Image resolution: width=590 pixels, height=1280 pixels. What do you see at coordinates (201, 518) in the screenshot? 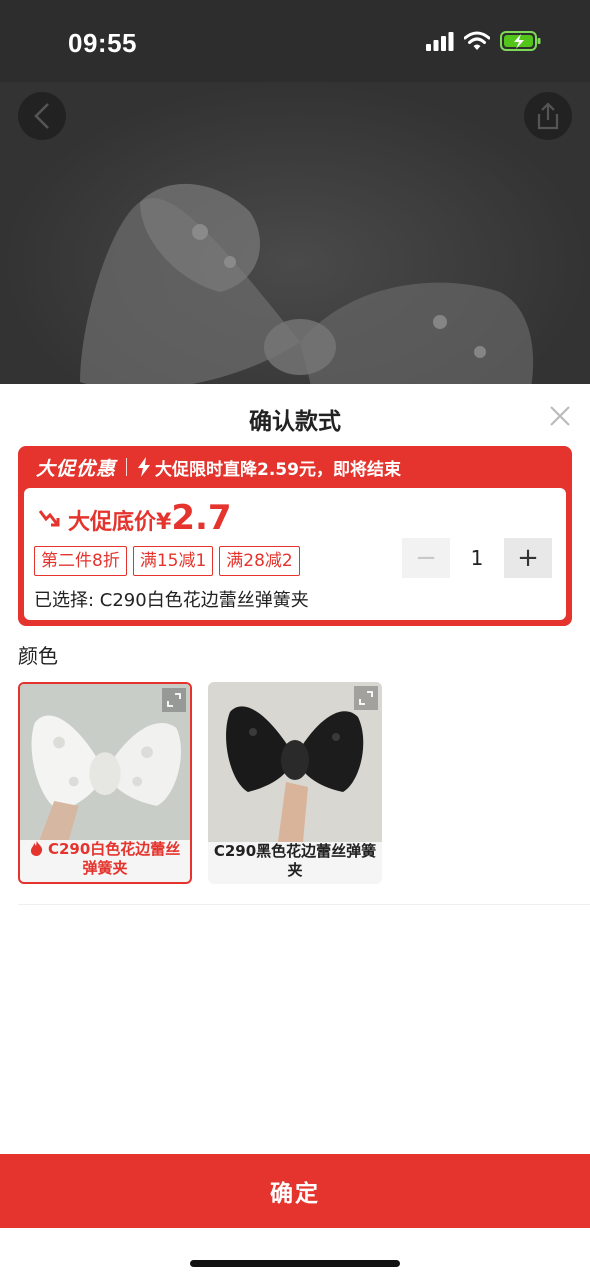
I see `price-value: 2.7` at bounding box center [201, 518].